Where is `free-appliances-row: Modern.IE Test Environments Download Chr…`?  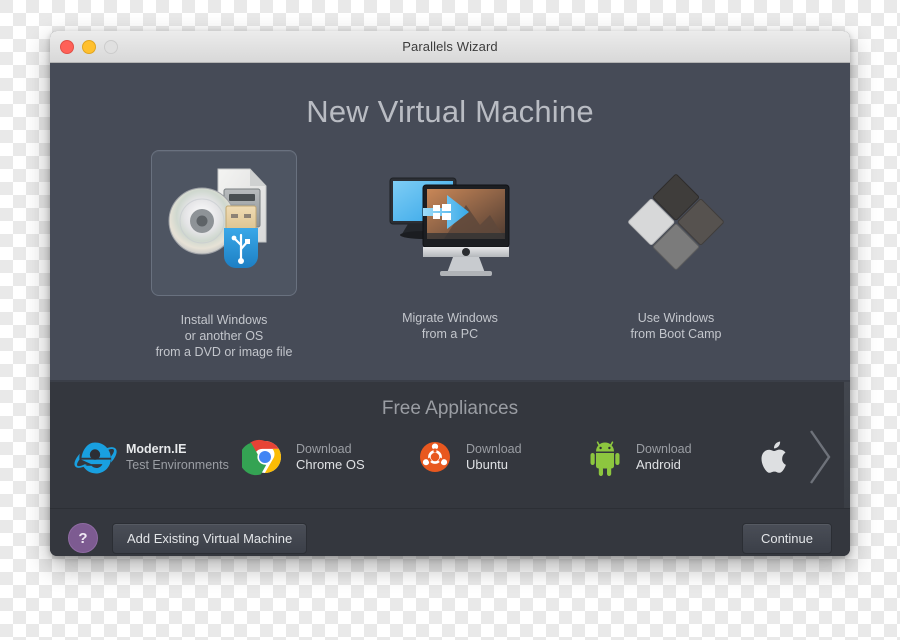
free-appliances-row: Modern.IE Test Environments Download Chr… is located at coordinates (450, 457).